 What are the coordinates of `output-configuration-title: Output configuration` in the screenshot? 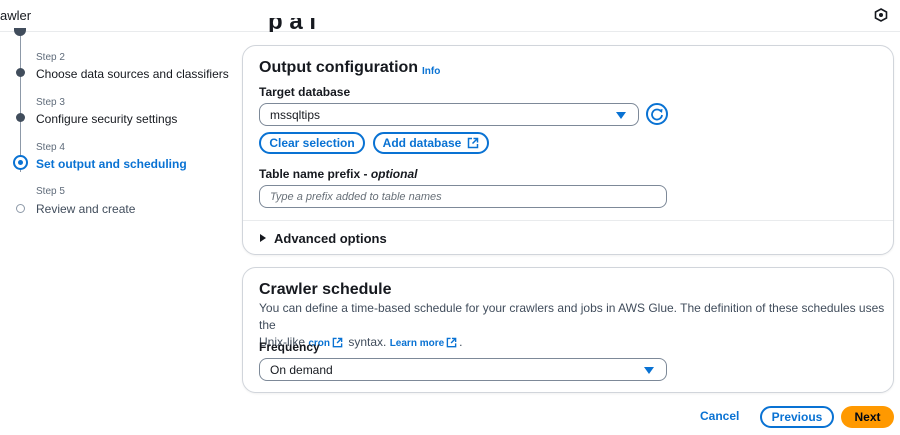 It's located at (339, 67).